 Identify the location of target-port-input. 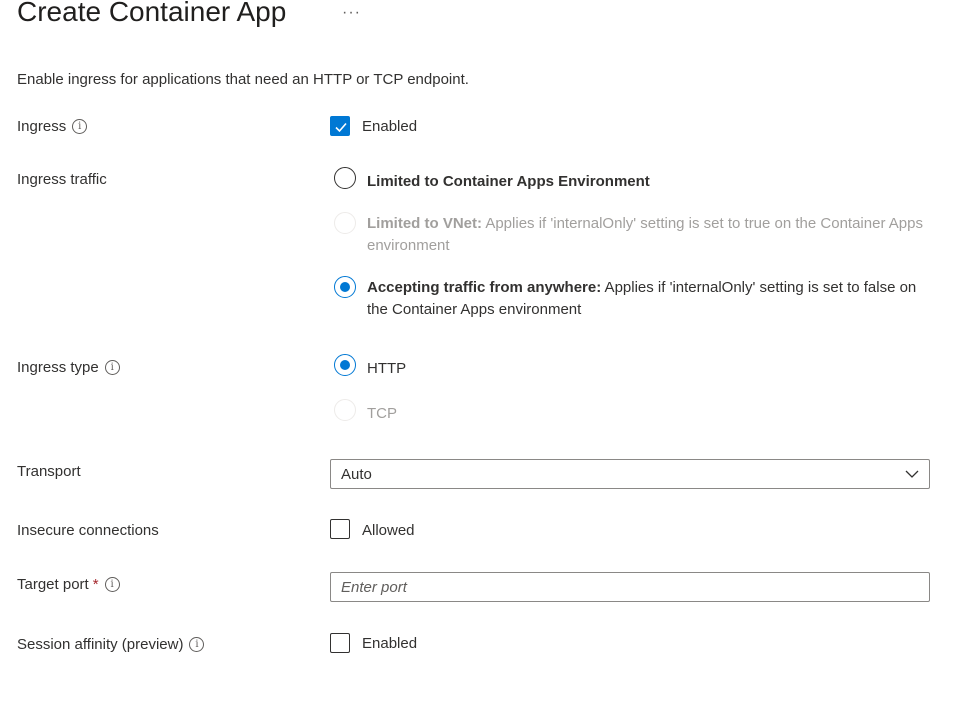
(630, 587).